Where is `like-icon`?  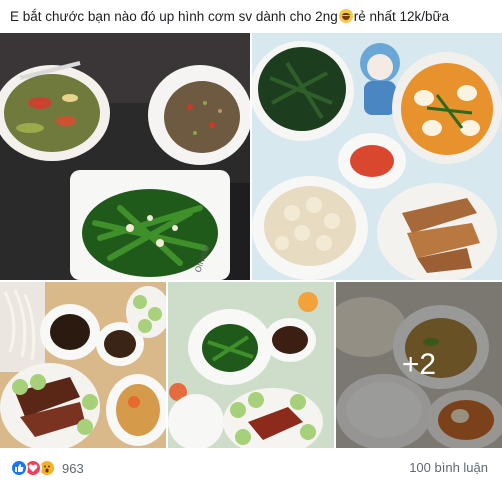 like-icon is located at coordinates (19, 468).